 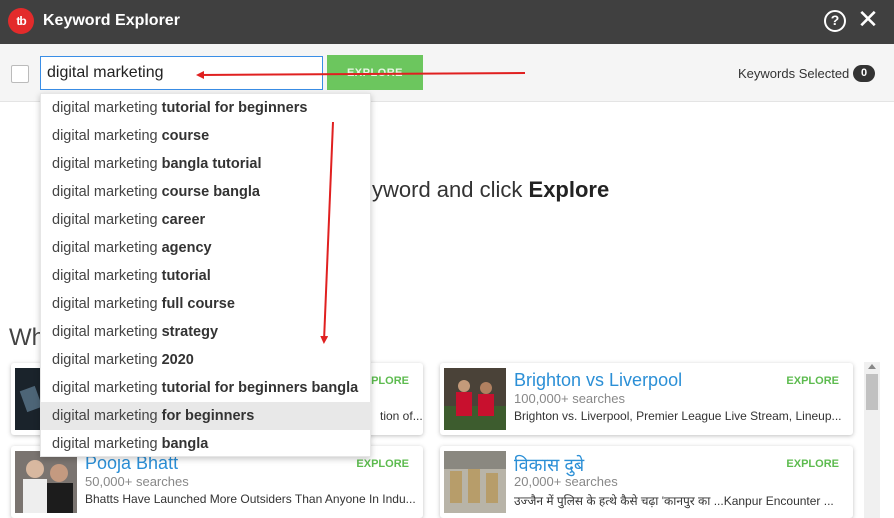 What do you see at coordinates (327, 232) in the screenshot?
I see `annotation-arrow-down-list` at bounding box center [327, 232].